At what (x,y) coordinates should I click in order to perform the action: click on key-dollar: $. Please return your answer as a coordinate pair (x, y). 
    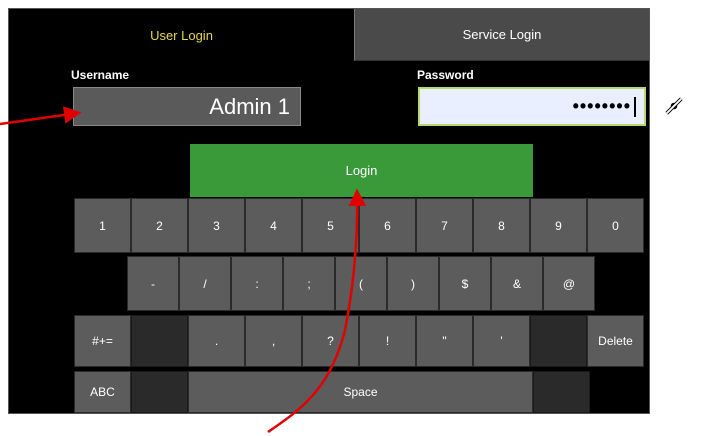
    Looking at the image, I should click on (465, 283).